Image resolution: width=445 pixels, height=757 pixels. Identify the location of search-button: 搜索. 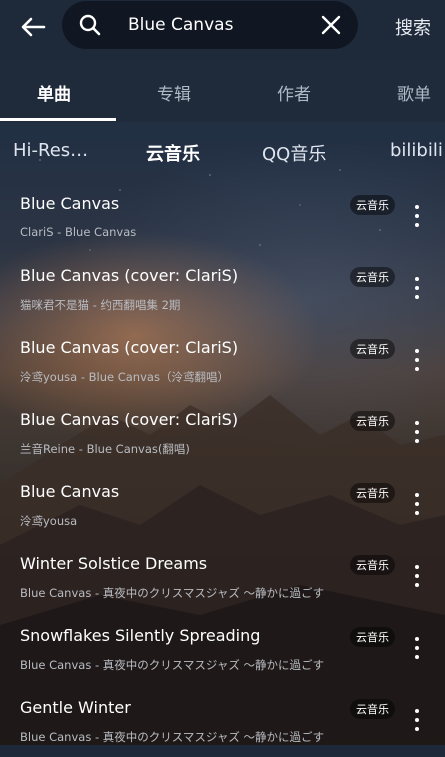
(413, 27).